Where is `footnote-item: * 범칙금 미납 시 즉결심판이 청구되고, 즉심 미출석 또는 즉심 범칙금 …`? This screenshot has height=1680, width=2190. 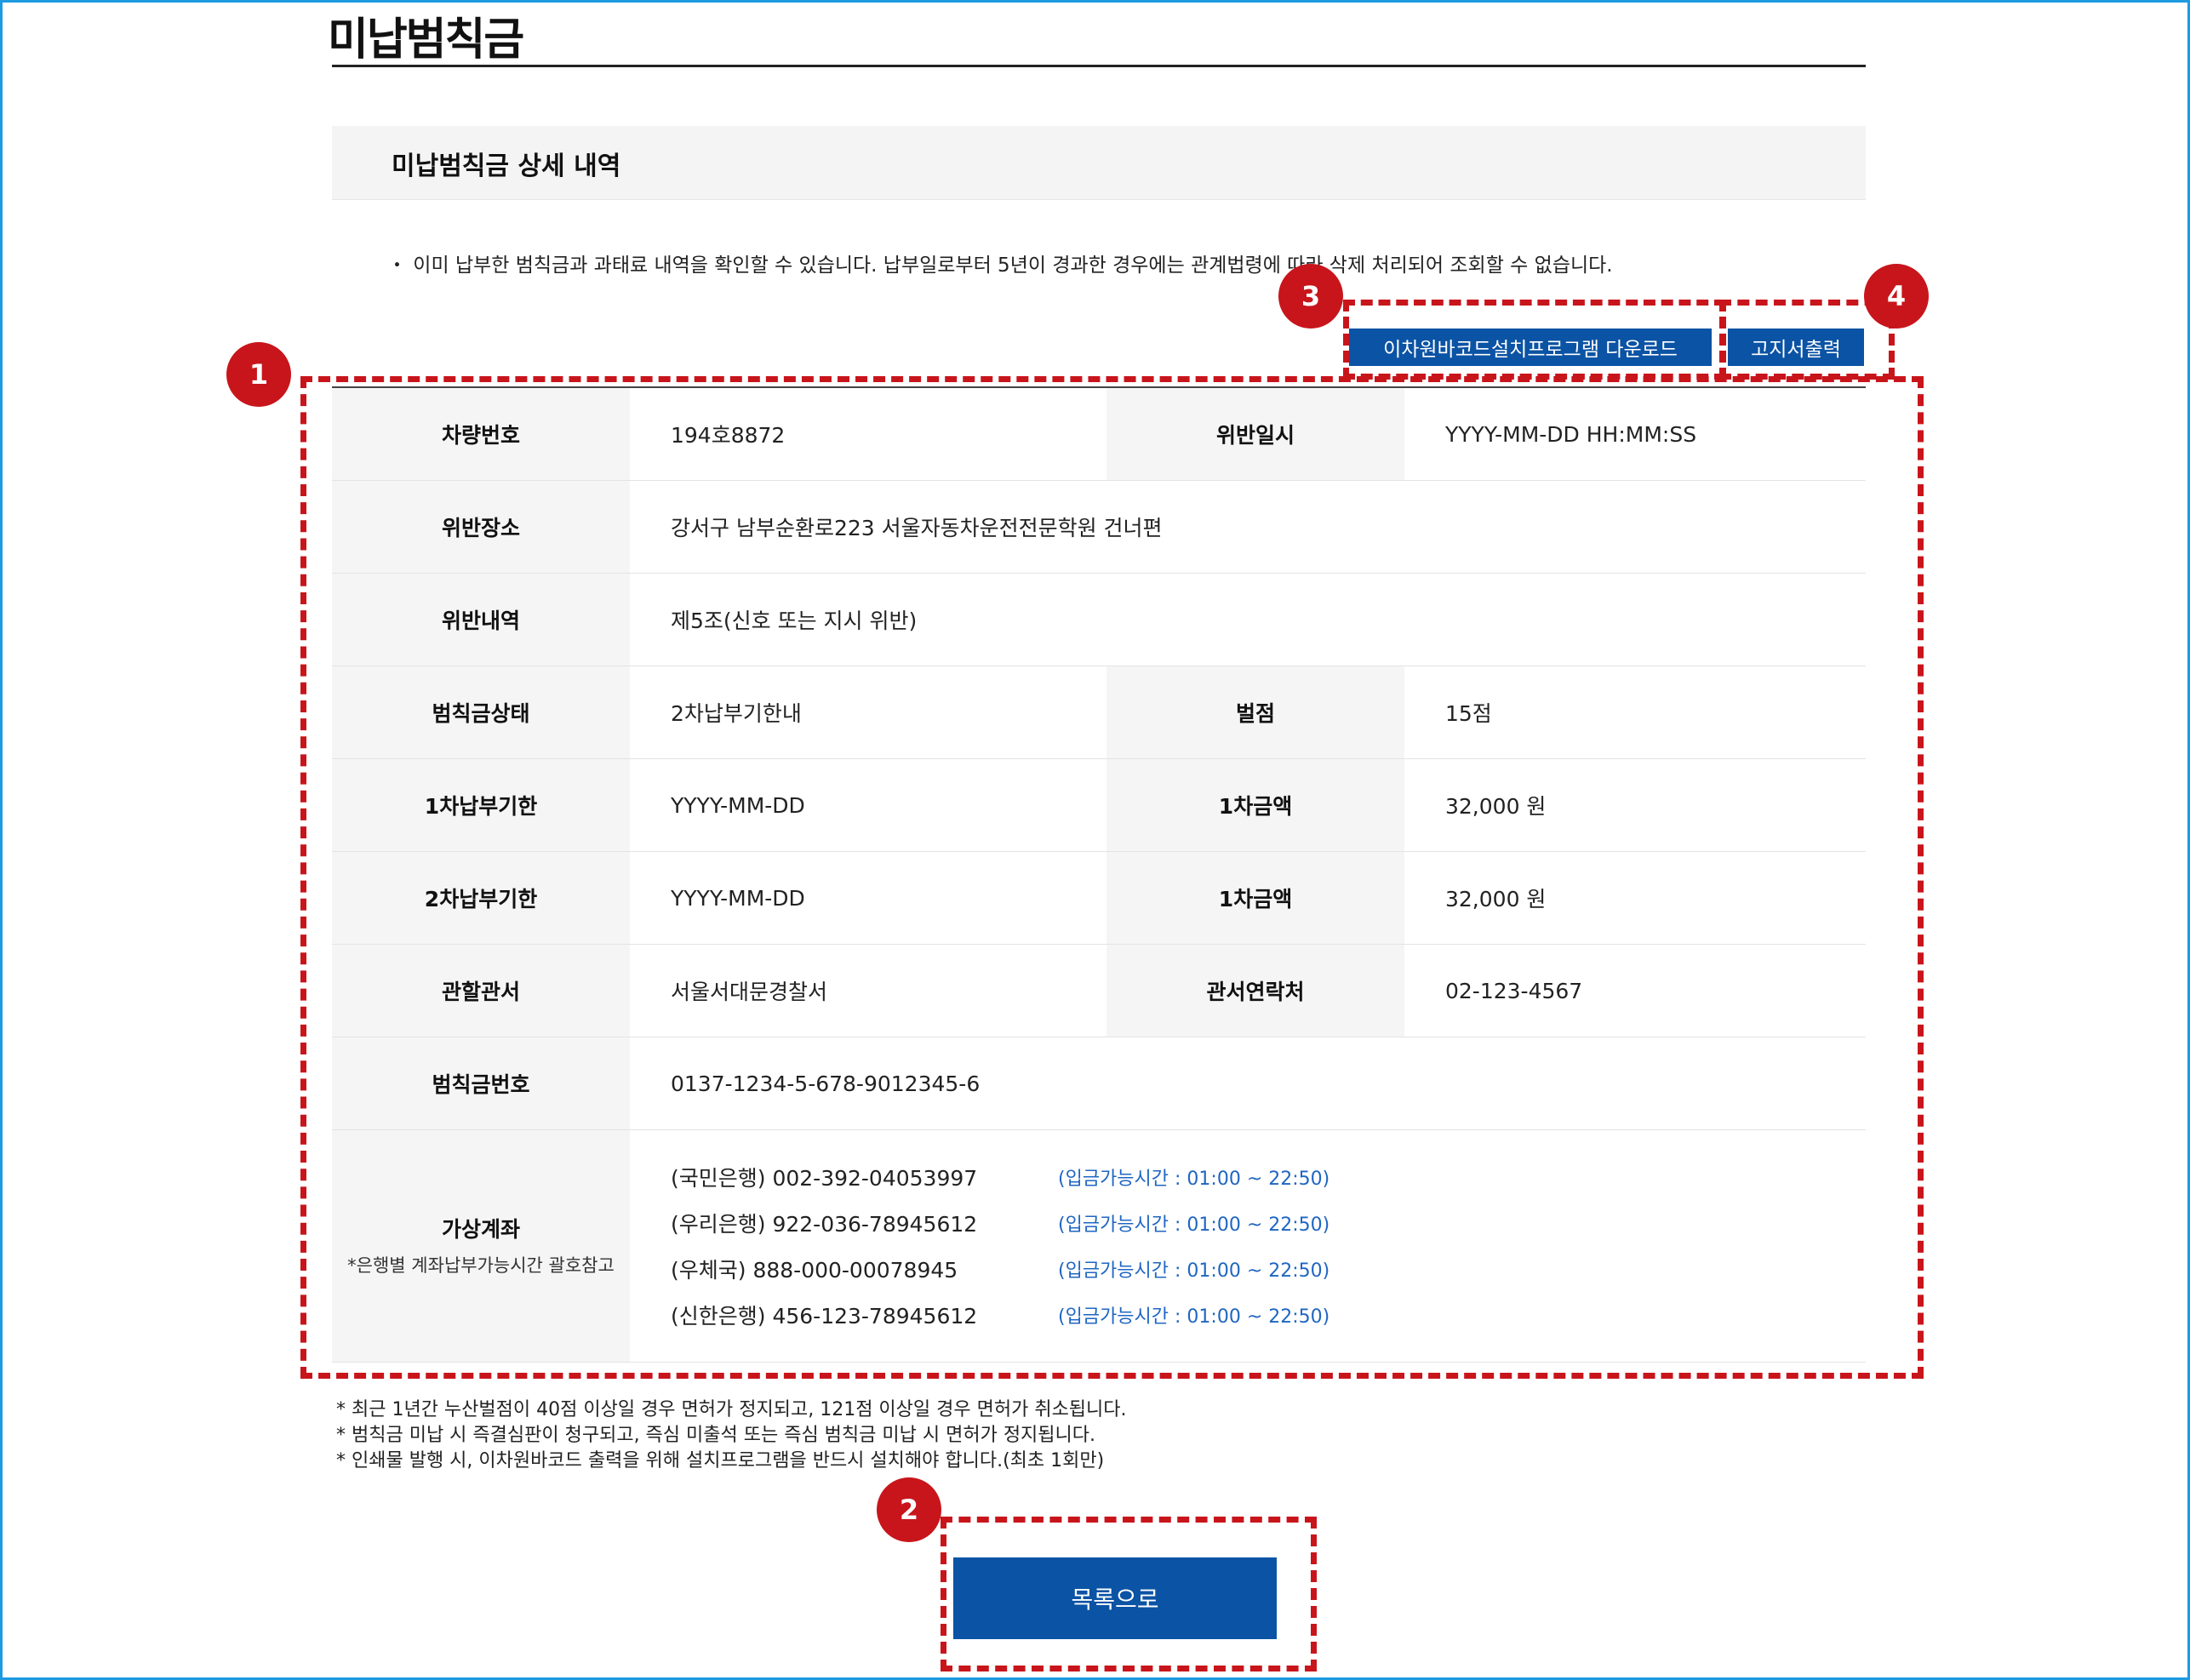
footnote-item: * 범칙금 미납 시 즉결심판이 청구되고, 즉심 미출석 또는 즉심 범칙금 … is located at coordinates (716, 1435).